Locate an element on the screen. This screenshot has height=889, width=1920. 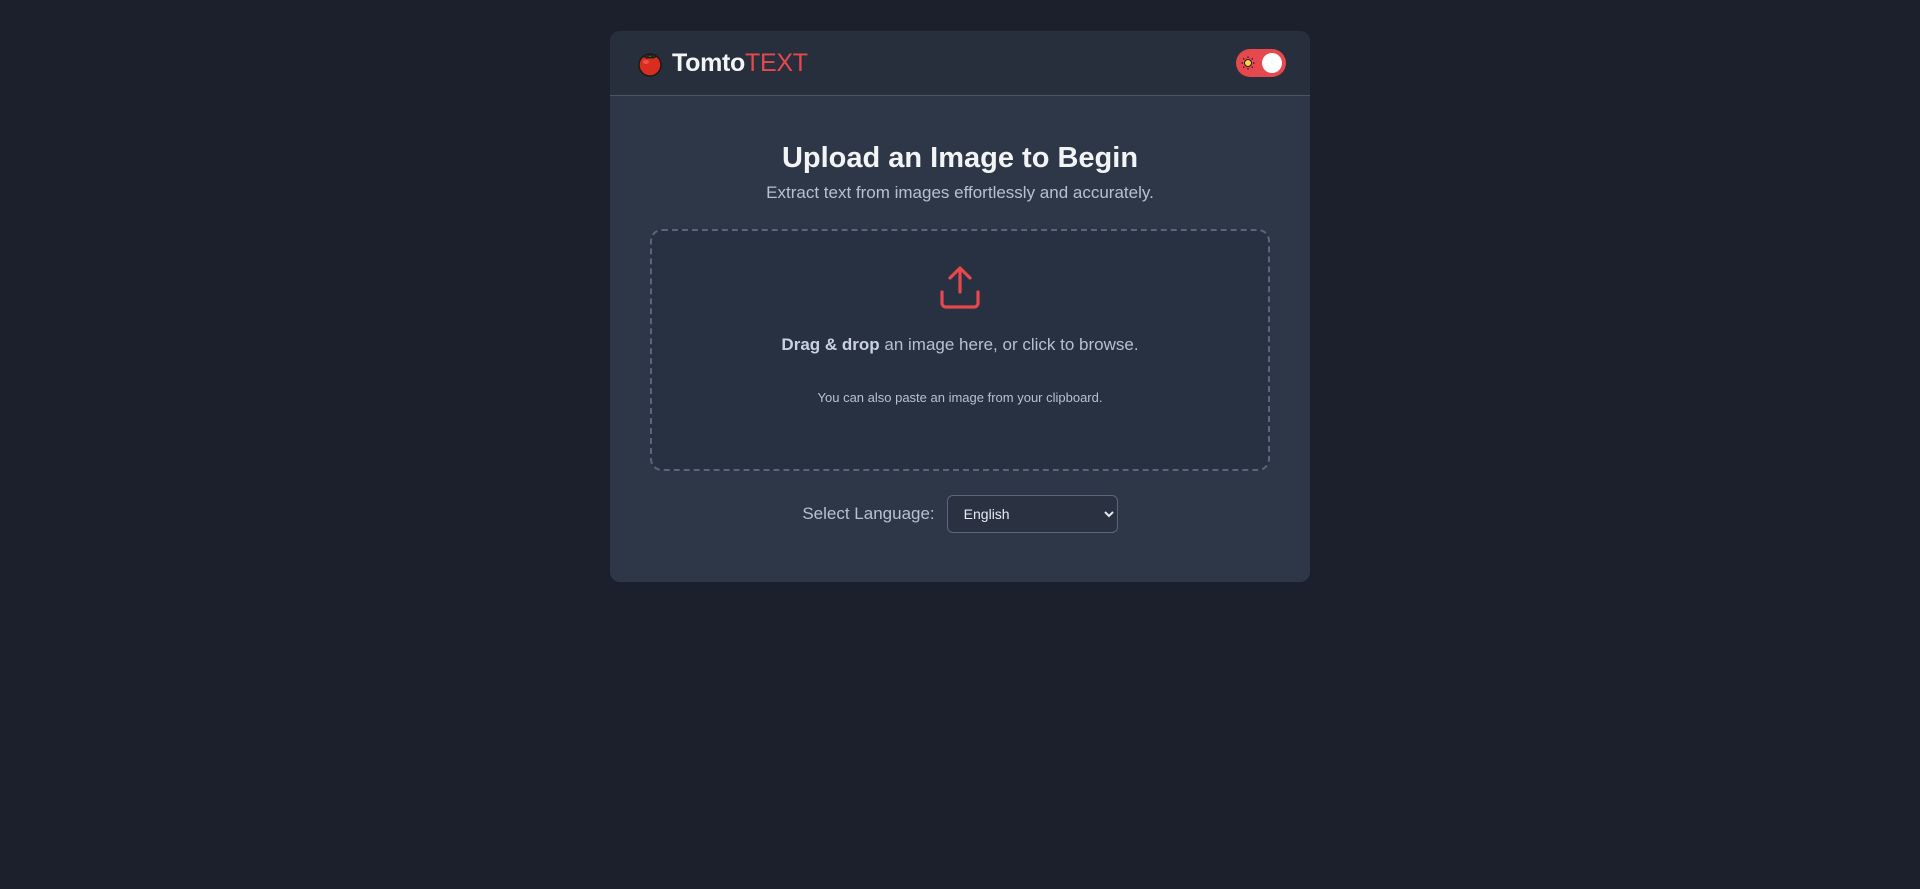
page-title: Upload an Image to Begin is located at coordinates (960, 158).